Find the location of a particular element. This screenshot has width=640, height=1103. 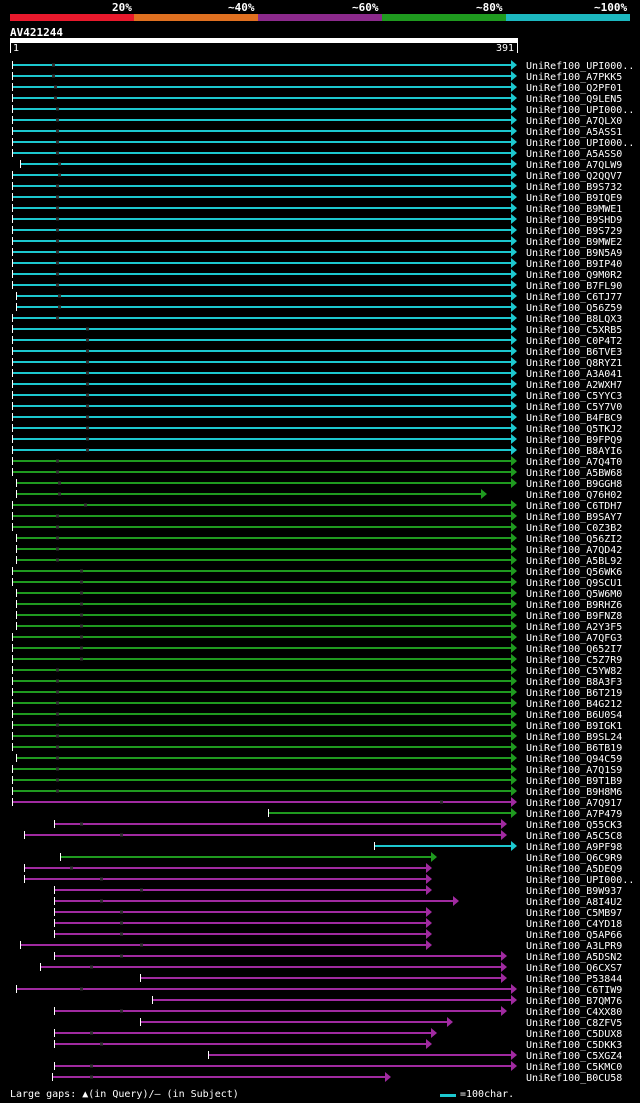

hit-row: UniRef100_Q9M0R2 is located at coordinates (317, 275).